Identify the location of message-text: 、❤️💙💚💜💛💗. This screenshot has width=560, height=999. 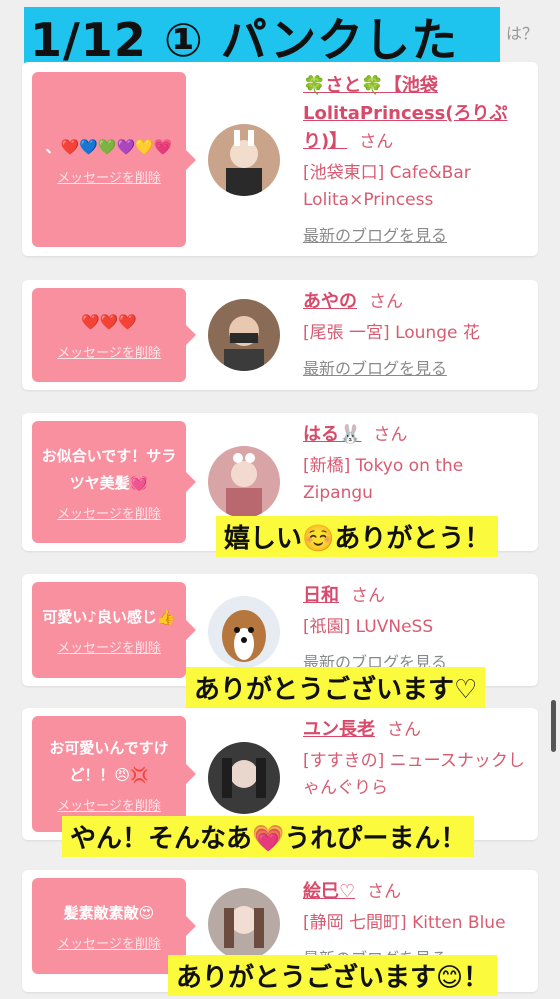
(109, 146).